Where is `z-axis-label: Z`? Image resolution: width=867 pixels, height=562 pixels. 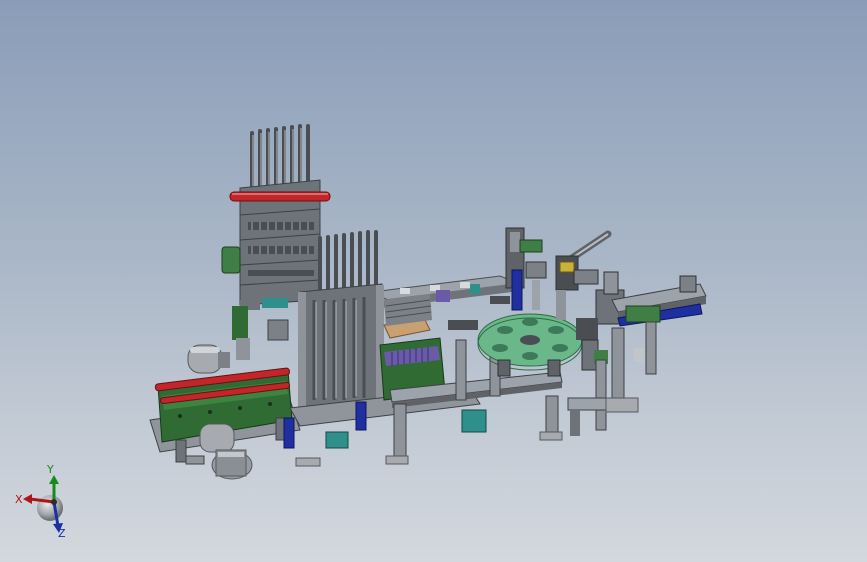 z-axis-label: Z is located at coordinates (62, 533).